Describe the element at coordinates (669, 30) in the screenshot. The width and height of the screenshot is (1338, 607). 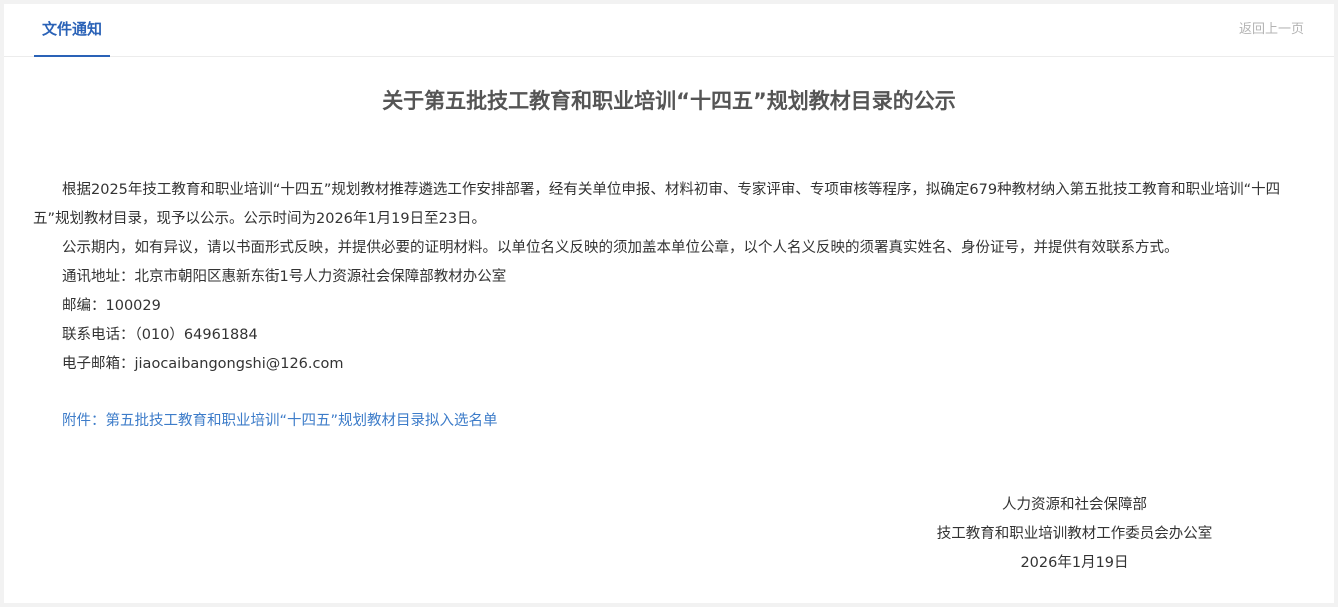
I see `page-header: 文件通知 返回上一页` at that location.